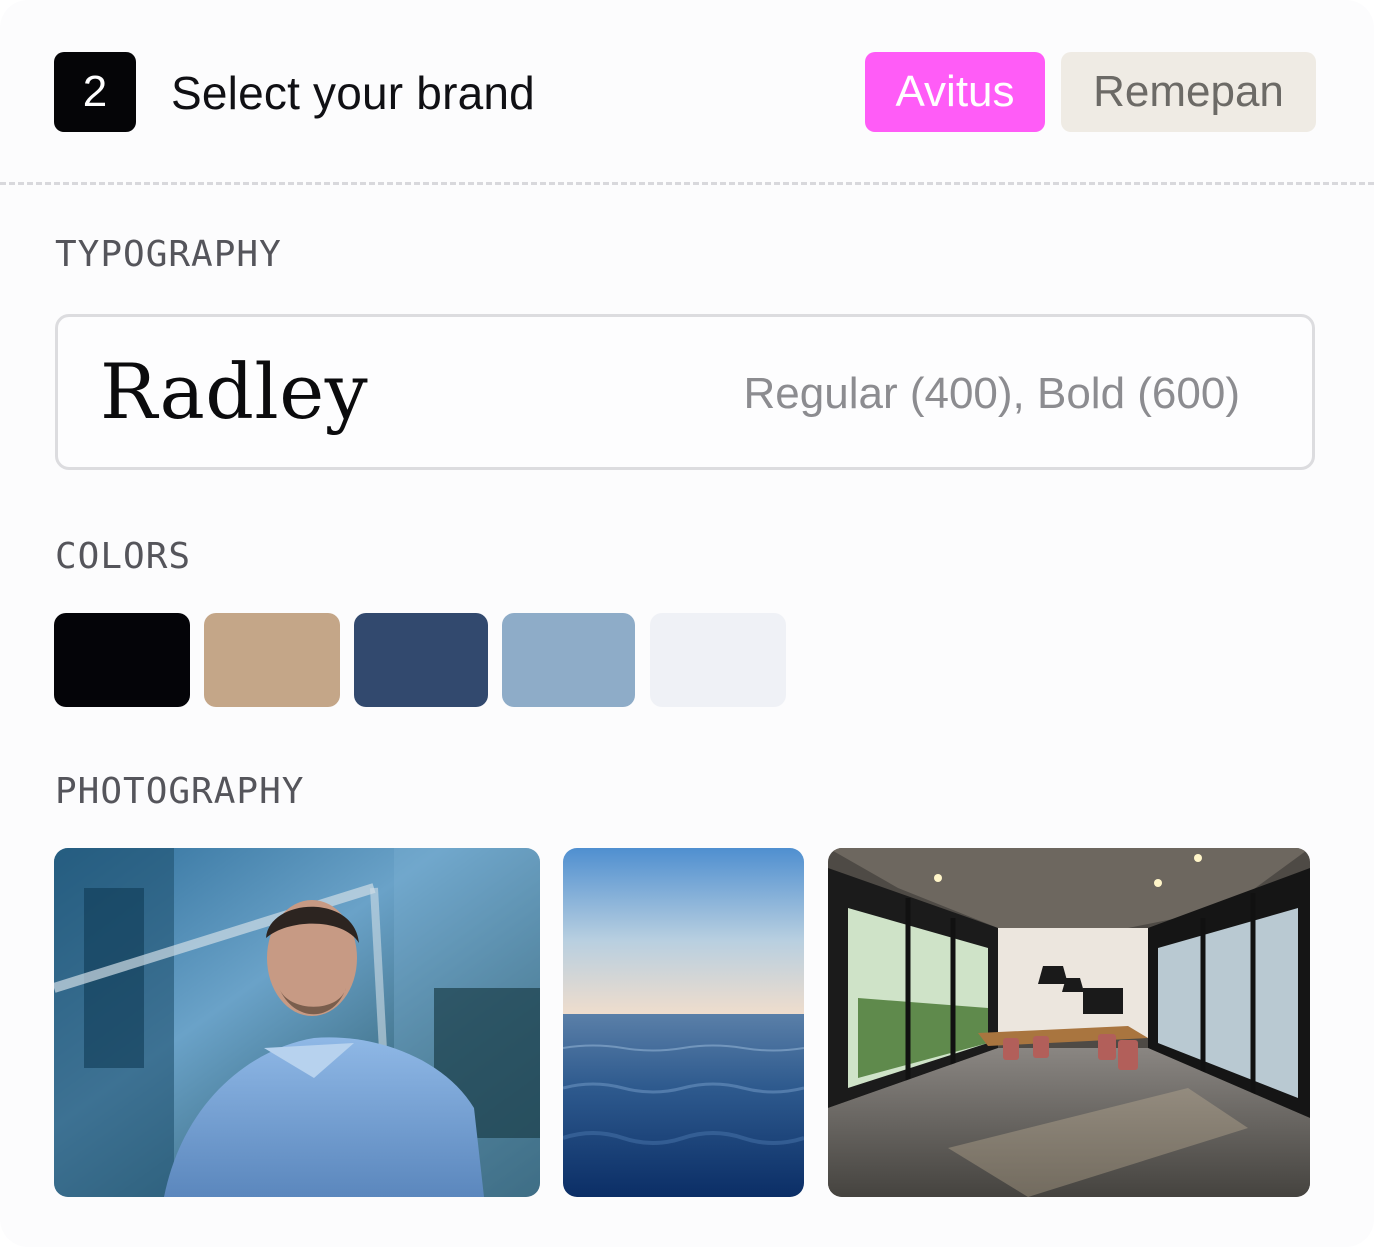 The width and height of the screenshot is (1374, 1247). I want to click on font-name: Radley, so click(234, 391).